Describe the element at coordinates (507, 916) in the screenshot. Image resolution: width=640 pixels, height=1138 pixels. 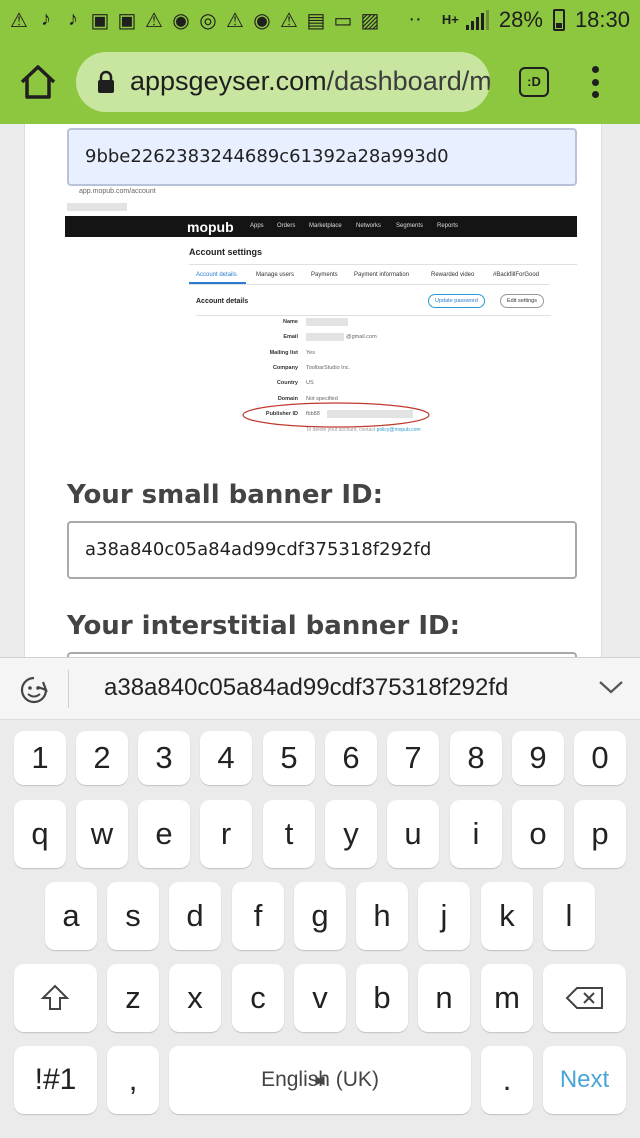
I see `key-k: k` at that location.